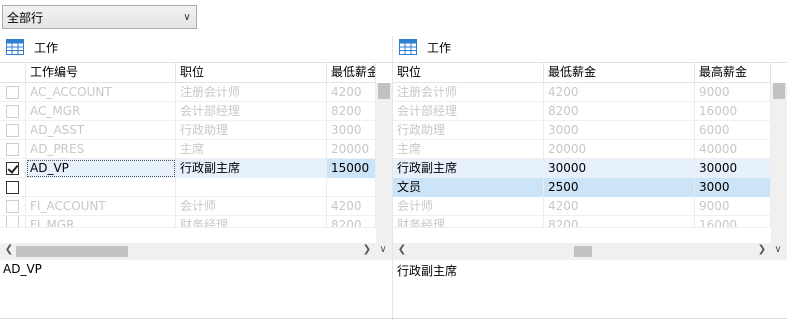 Image resolution: width=787 pixels, height=321 pixels. What do you see at coordinates (384, 91) in the screenshot?
I see `left-vscroll-thumb` at bounding box center [384, 91].